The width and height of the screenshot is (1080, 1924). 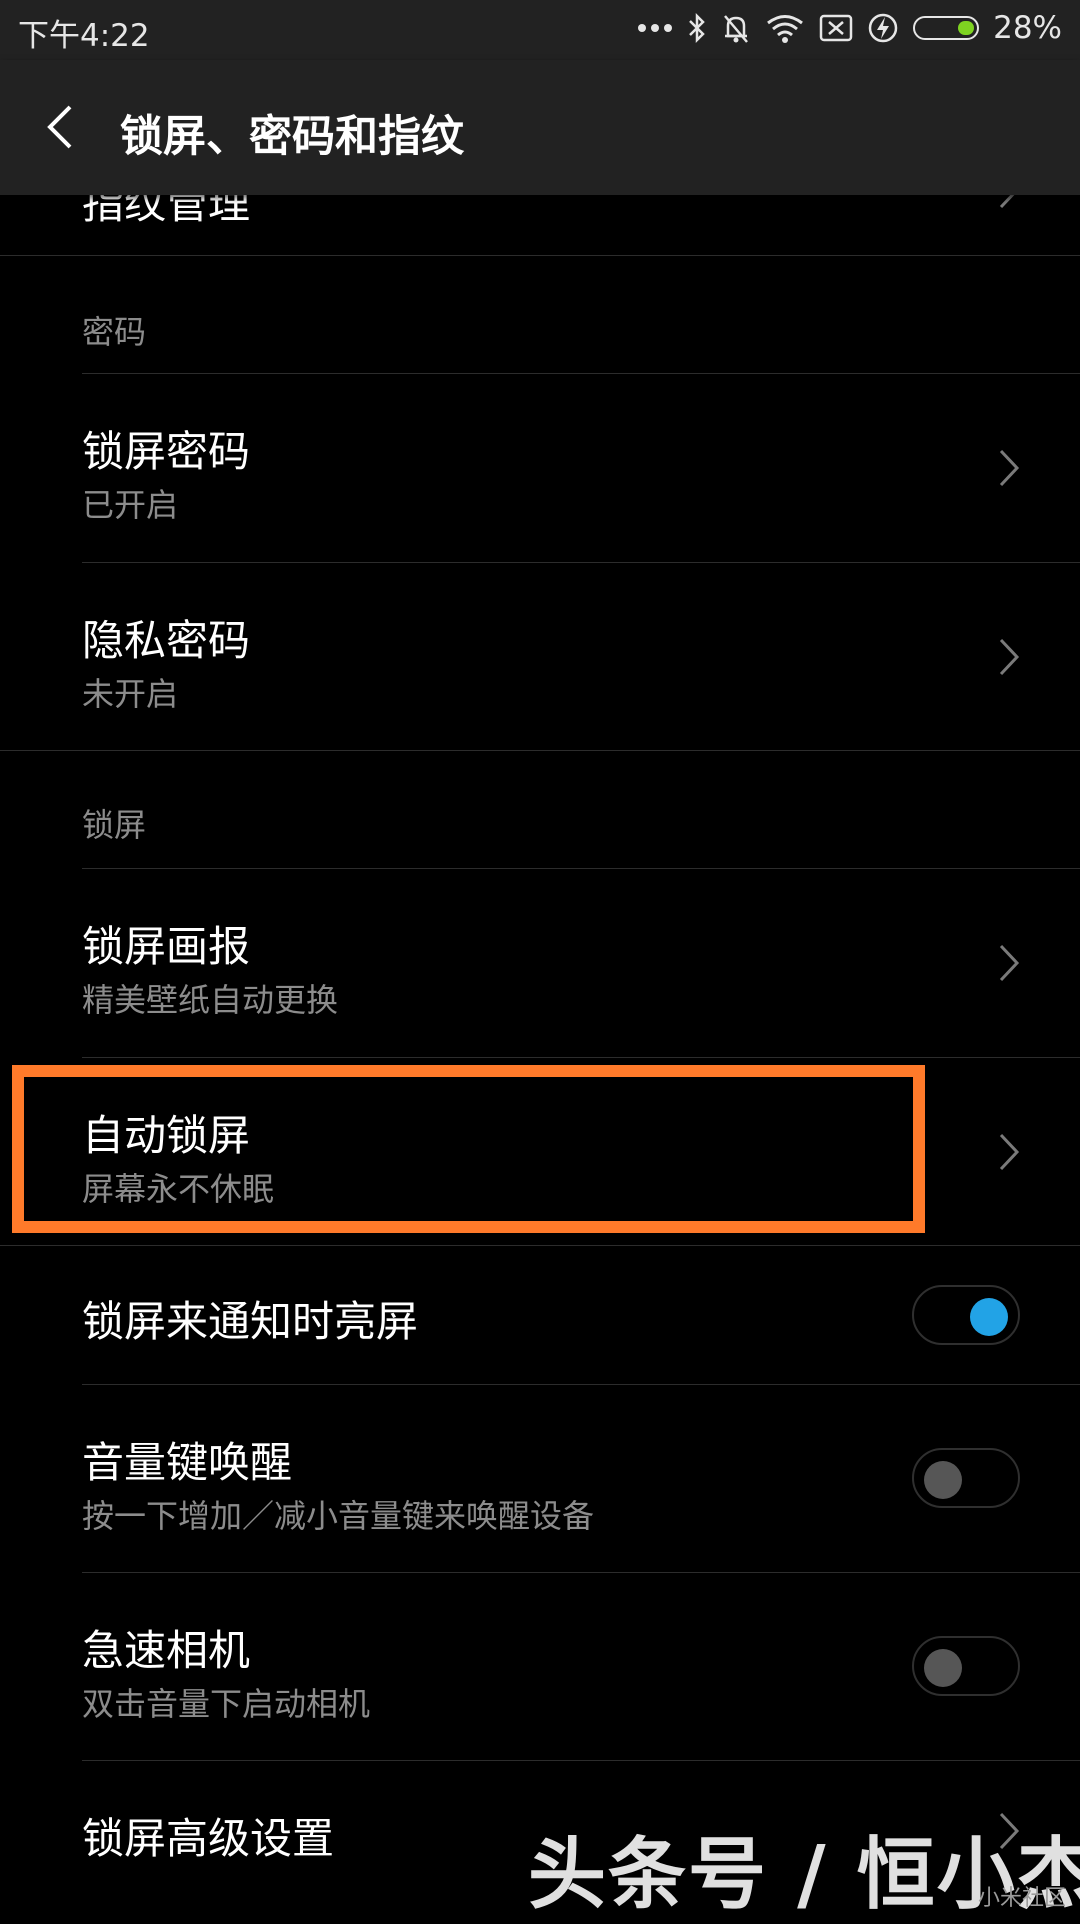 I want to click on bluetooth-icon, so click(x=697, y=28).